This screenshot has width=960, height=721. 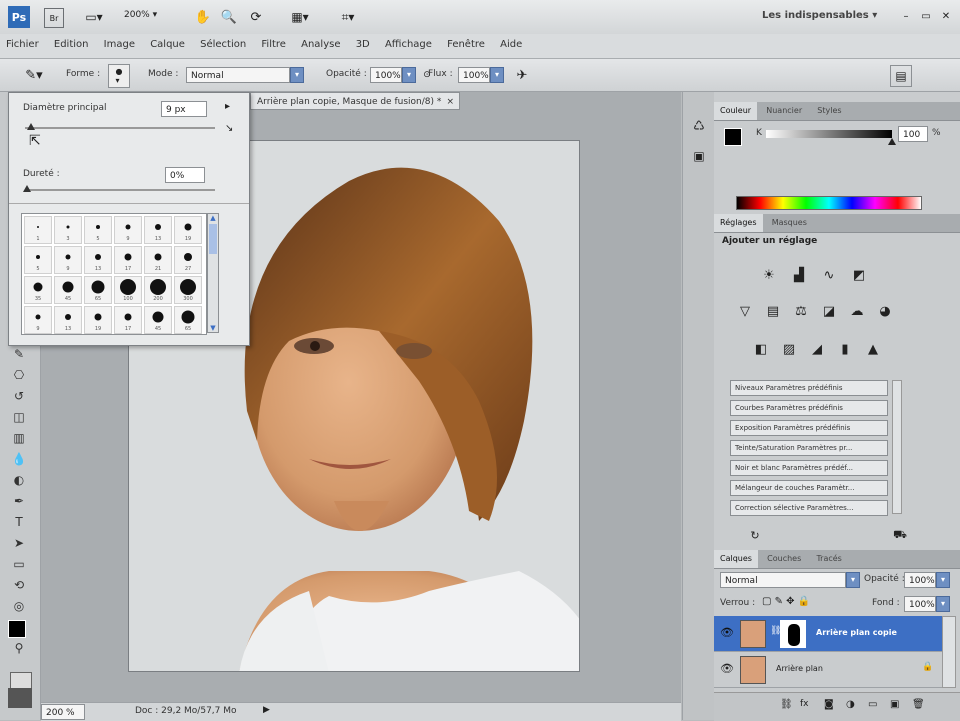 What do you see at coordinates (900, 535) in the screenshot?
I see `adjustments-footer-icon: ⛟` at bounding box center [900, 535].